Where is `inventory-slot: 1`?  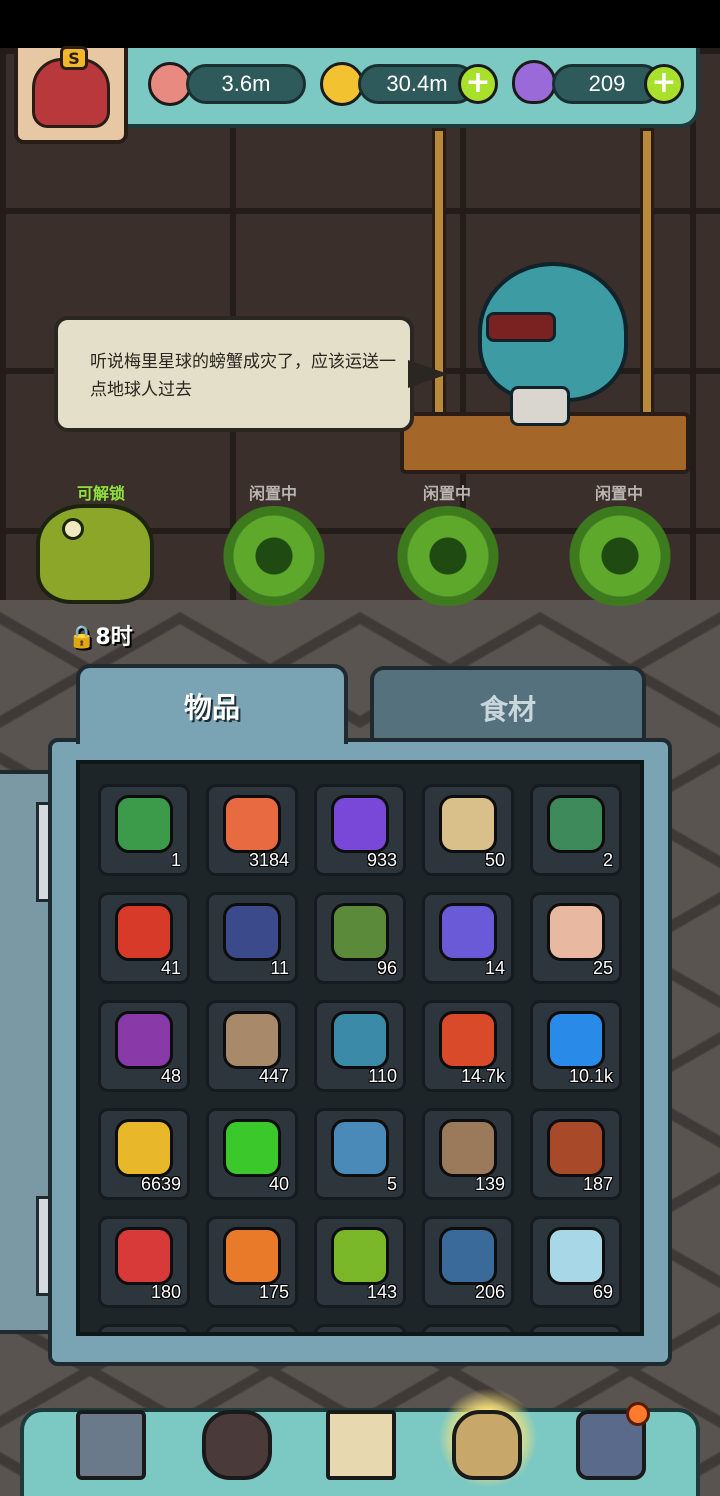
inventory-slot: 1 is located at coordinates (144, 830).